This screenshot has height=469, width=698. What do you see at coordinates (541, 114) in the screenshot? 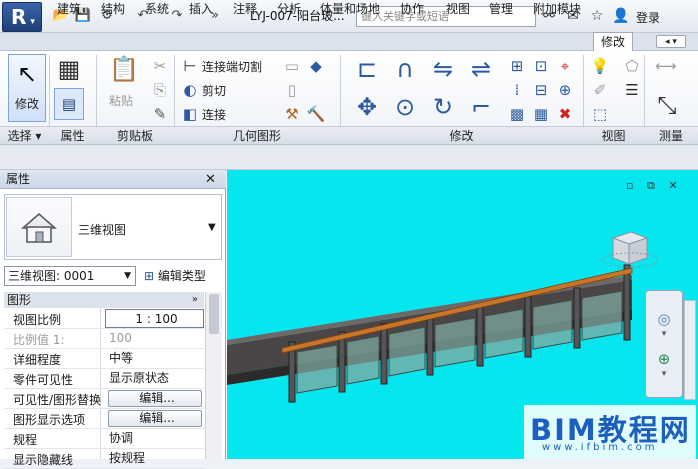
I see `trim-single-icon: ▦` at bounding box center [541, 114].